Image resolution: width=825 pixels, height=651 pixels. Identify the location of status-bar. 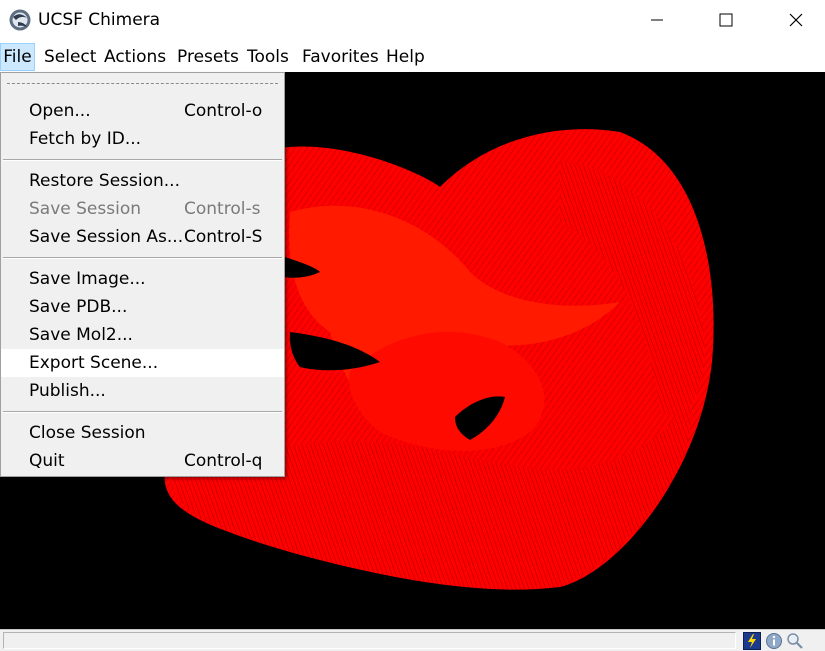
(412, 640).